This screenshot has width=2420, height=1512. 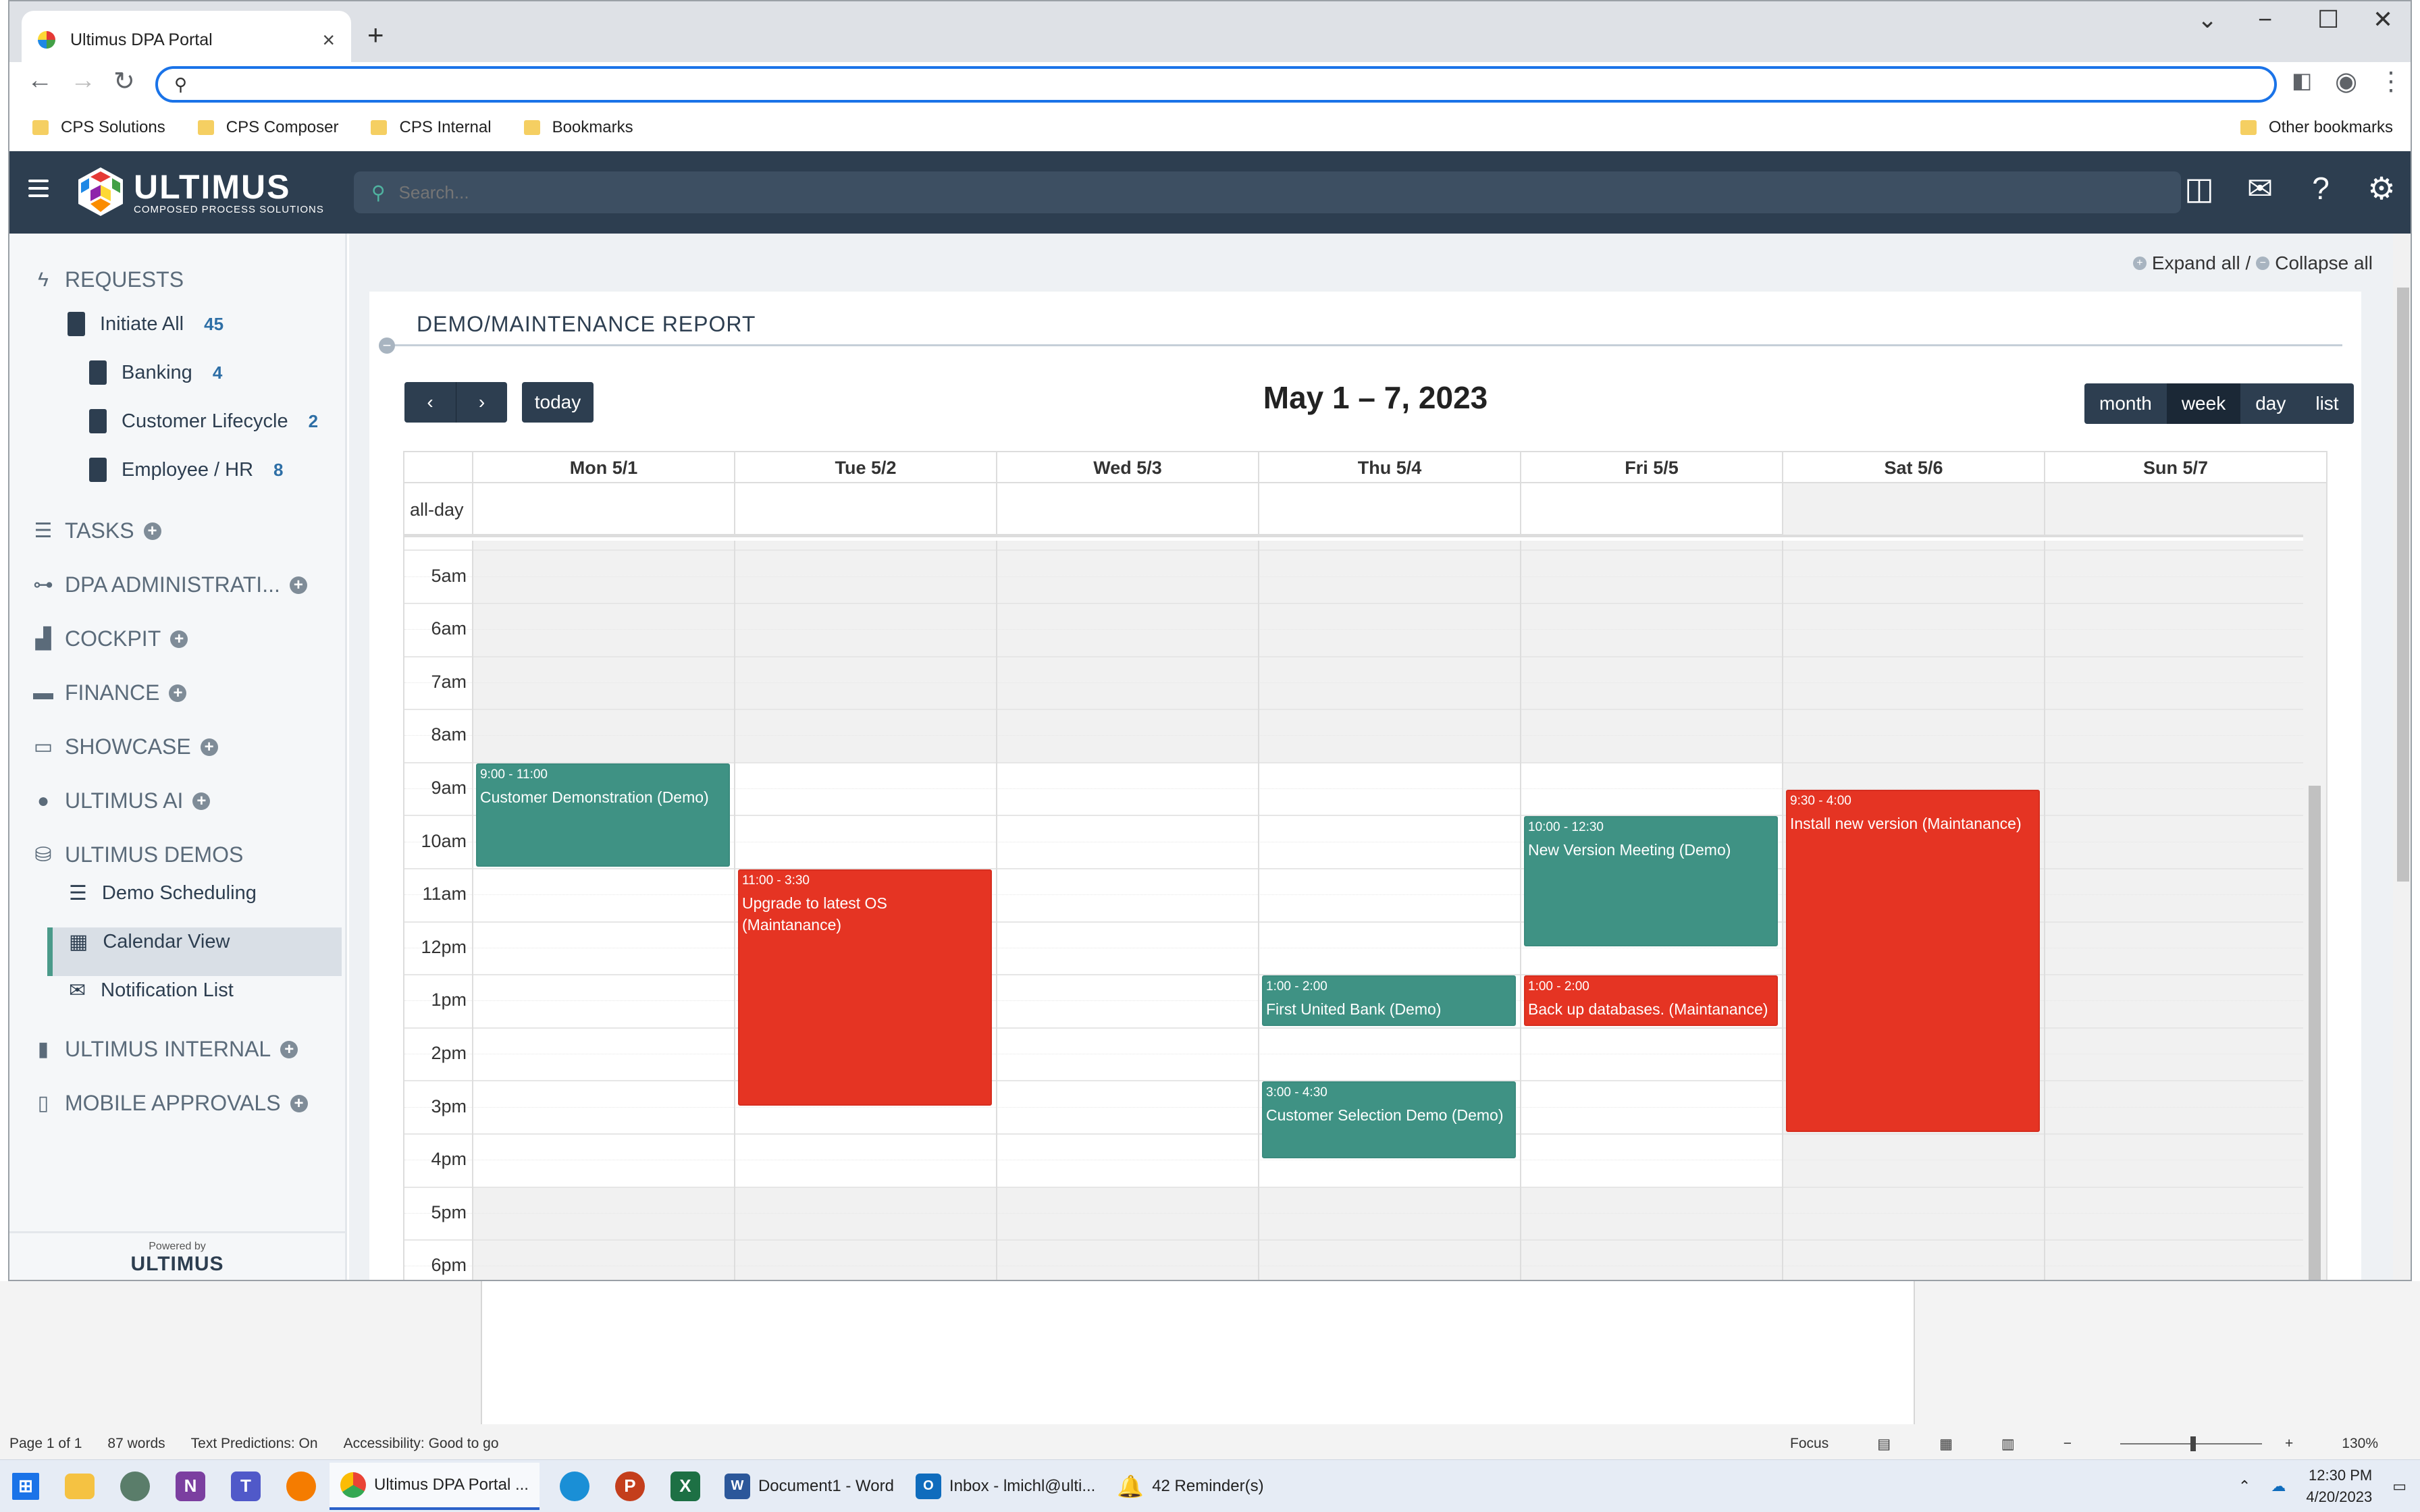 What do you see at coordinates (155, 372) in the screenshot?
I see `sidebar-item-banking: Banking 4` at bounding box center [155, 372].